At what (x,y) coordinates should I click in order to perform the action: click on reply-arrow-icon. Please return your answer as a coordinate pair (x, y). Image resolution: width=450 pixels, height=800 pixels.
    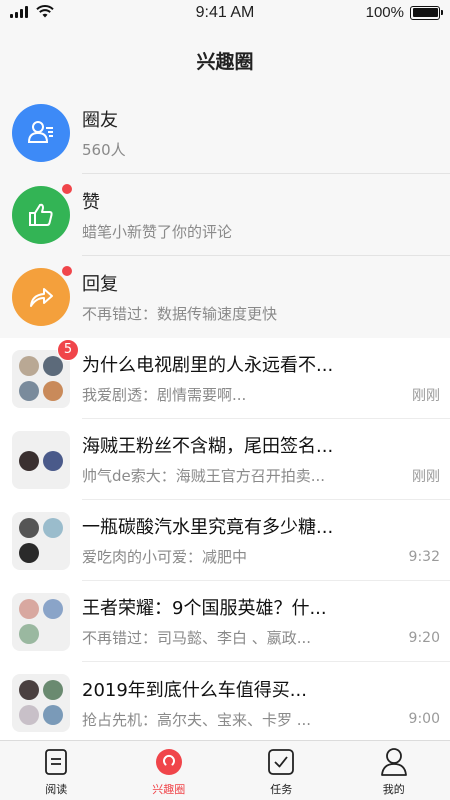
    Looking at the image, I should click on (41, 297).